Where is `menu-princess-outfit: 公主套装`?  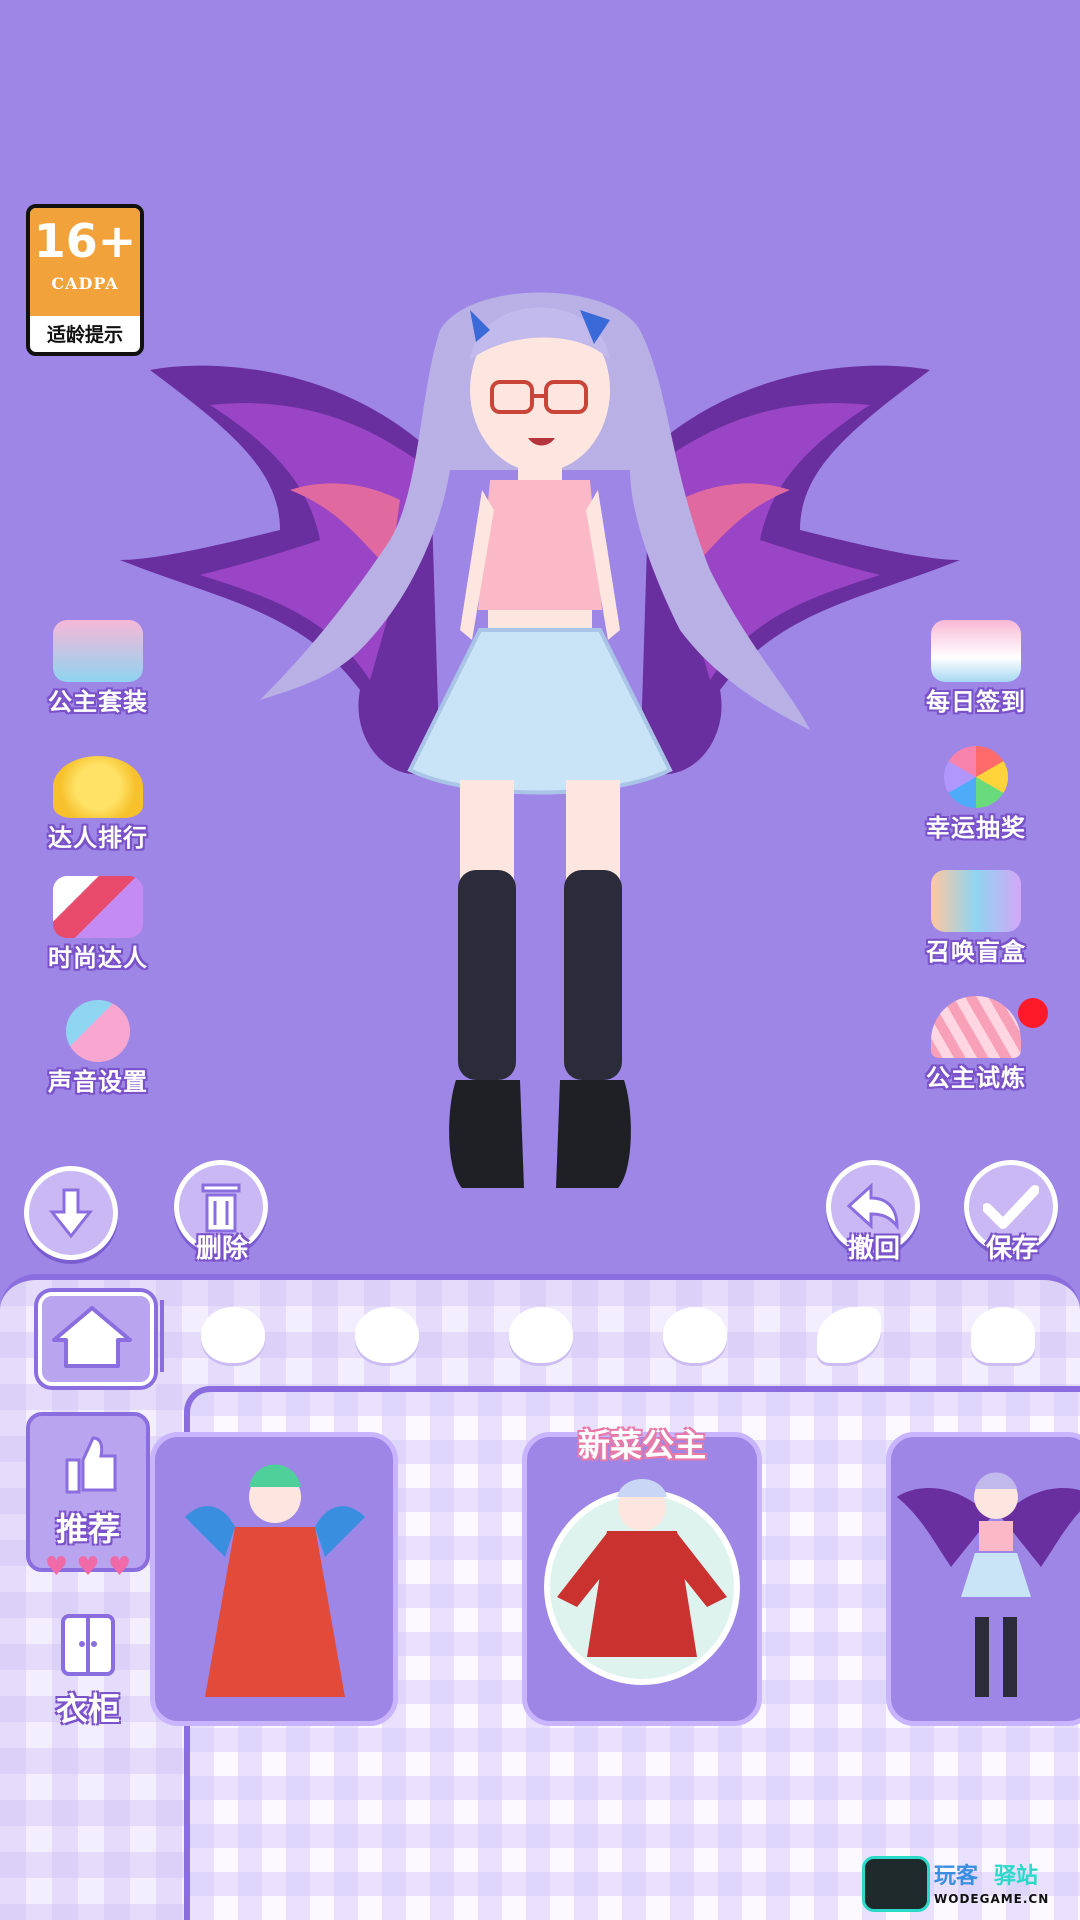 menu-princess-outfit: 公主套装 is located at coordinates (98, 675).